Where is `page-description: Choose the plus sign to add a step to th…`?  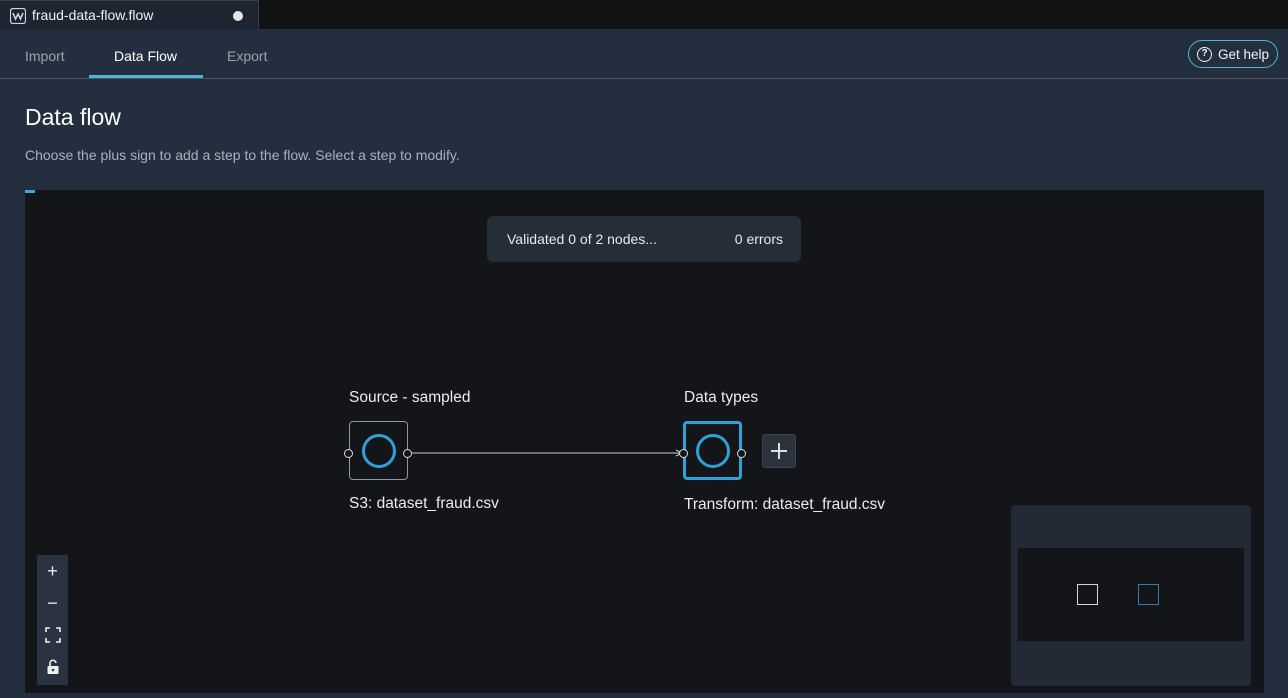 page-description: Choose the plus sign to add a step to th… is located at coordinates (242, 155).